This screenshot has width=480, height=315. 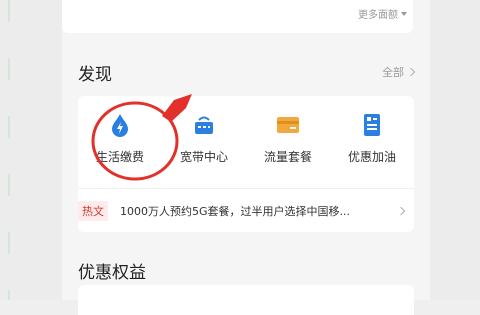 I want to click on fuel-station-icon, so click(x=372, y=125).